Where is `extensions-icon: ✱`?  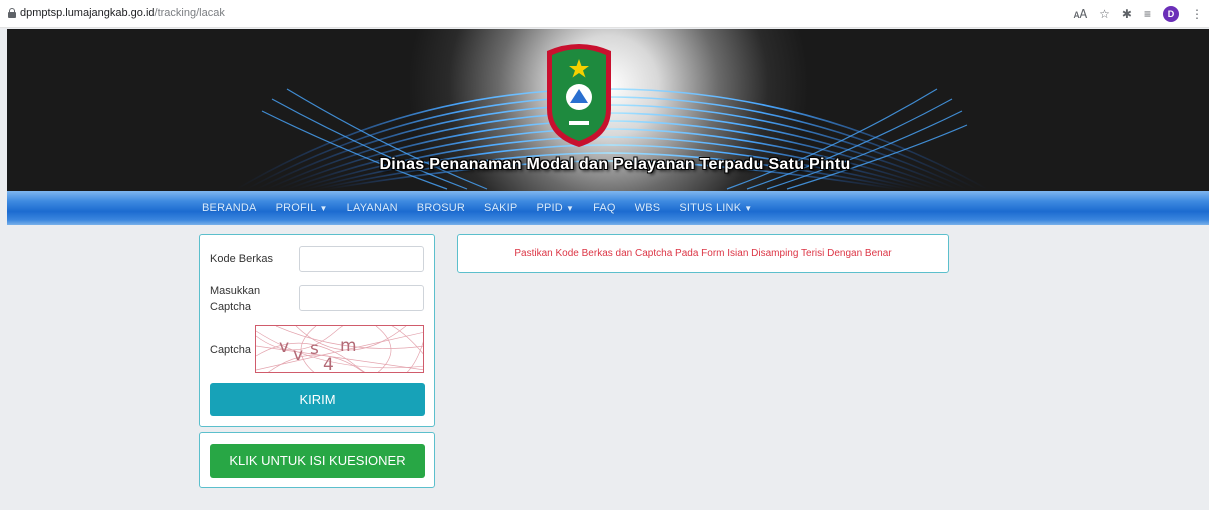 extensions-icon: ✱ is located at coordinates (1127, 14).